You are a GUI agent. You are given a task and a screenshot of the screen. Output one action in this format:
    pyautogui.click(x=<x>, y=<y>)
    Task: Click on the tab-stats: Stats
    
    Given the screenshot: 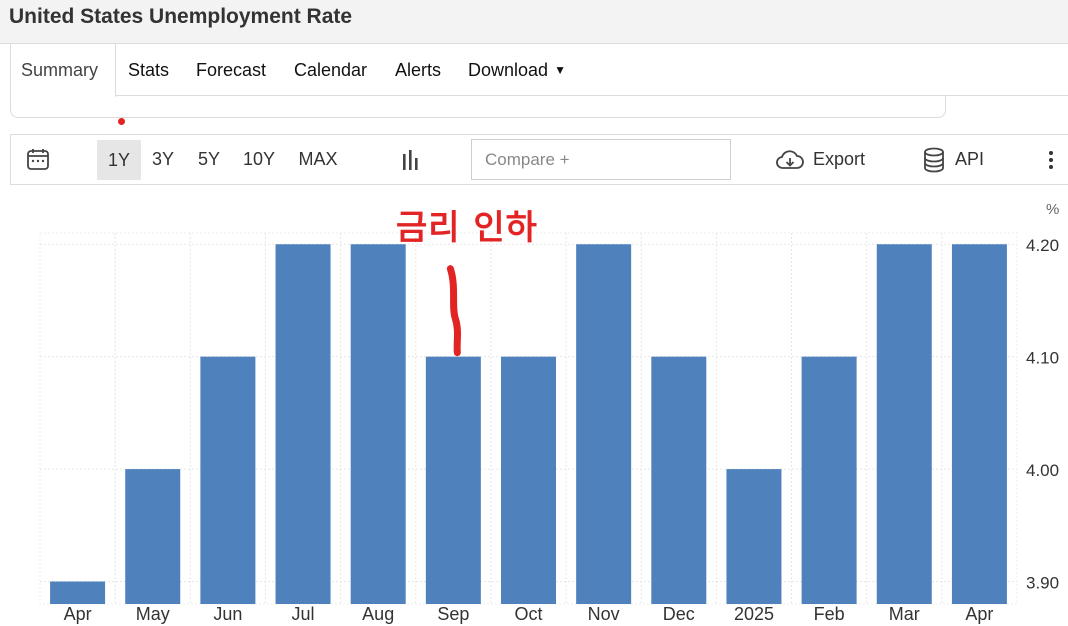 What is the action you would take?
    pyautogui.click(x=148, y=70)
    